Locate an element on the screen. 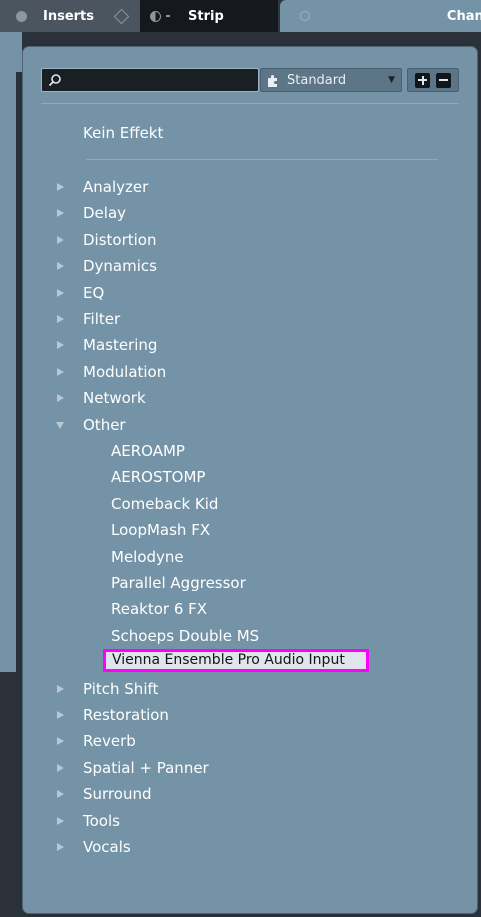 This screenshot has height=917, width=481. selected-plugin-item: Vienna Ensemble Pro Audio Input is located at coordinates (236, 660).